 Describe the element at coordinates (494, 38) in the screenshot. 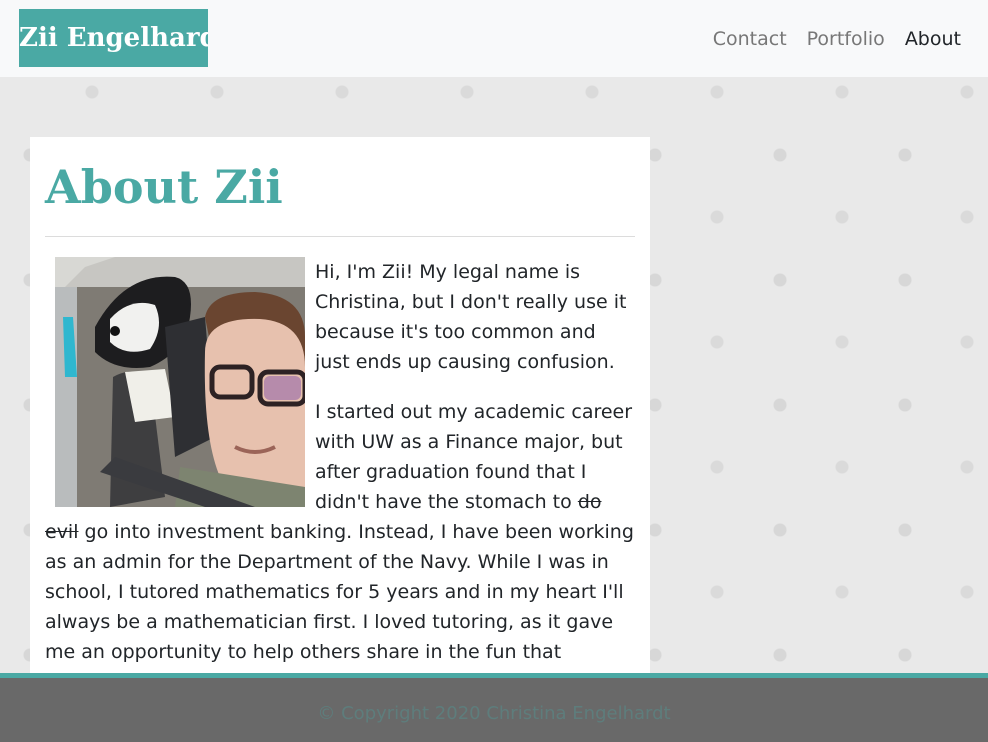

I see `navbar: Zii Engelhardt Contact Portfolio About` at that location.